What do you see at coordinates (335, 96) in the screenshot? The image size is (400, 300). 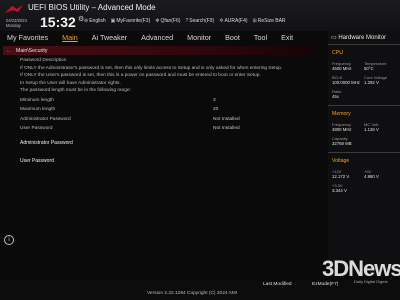 I see `metric-value: 45x` at bounding box center [335, 96].